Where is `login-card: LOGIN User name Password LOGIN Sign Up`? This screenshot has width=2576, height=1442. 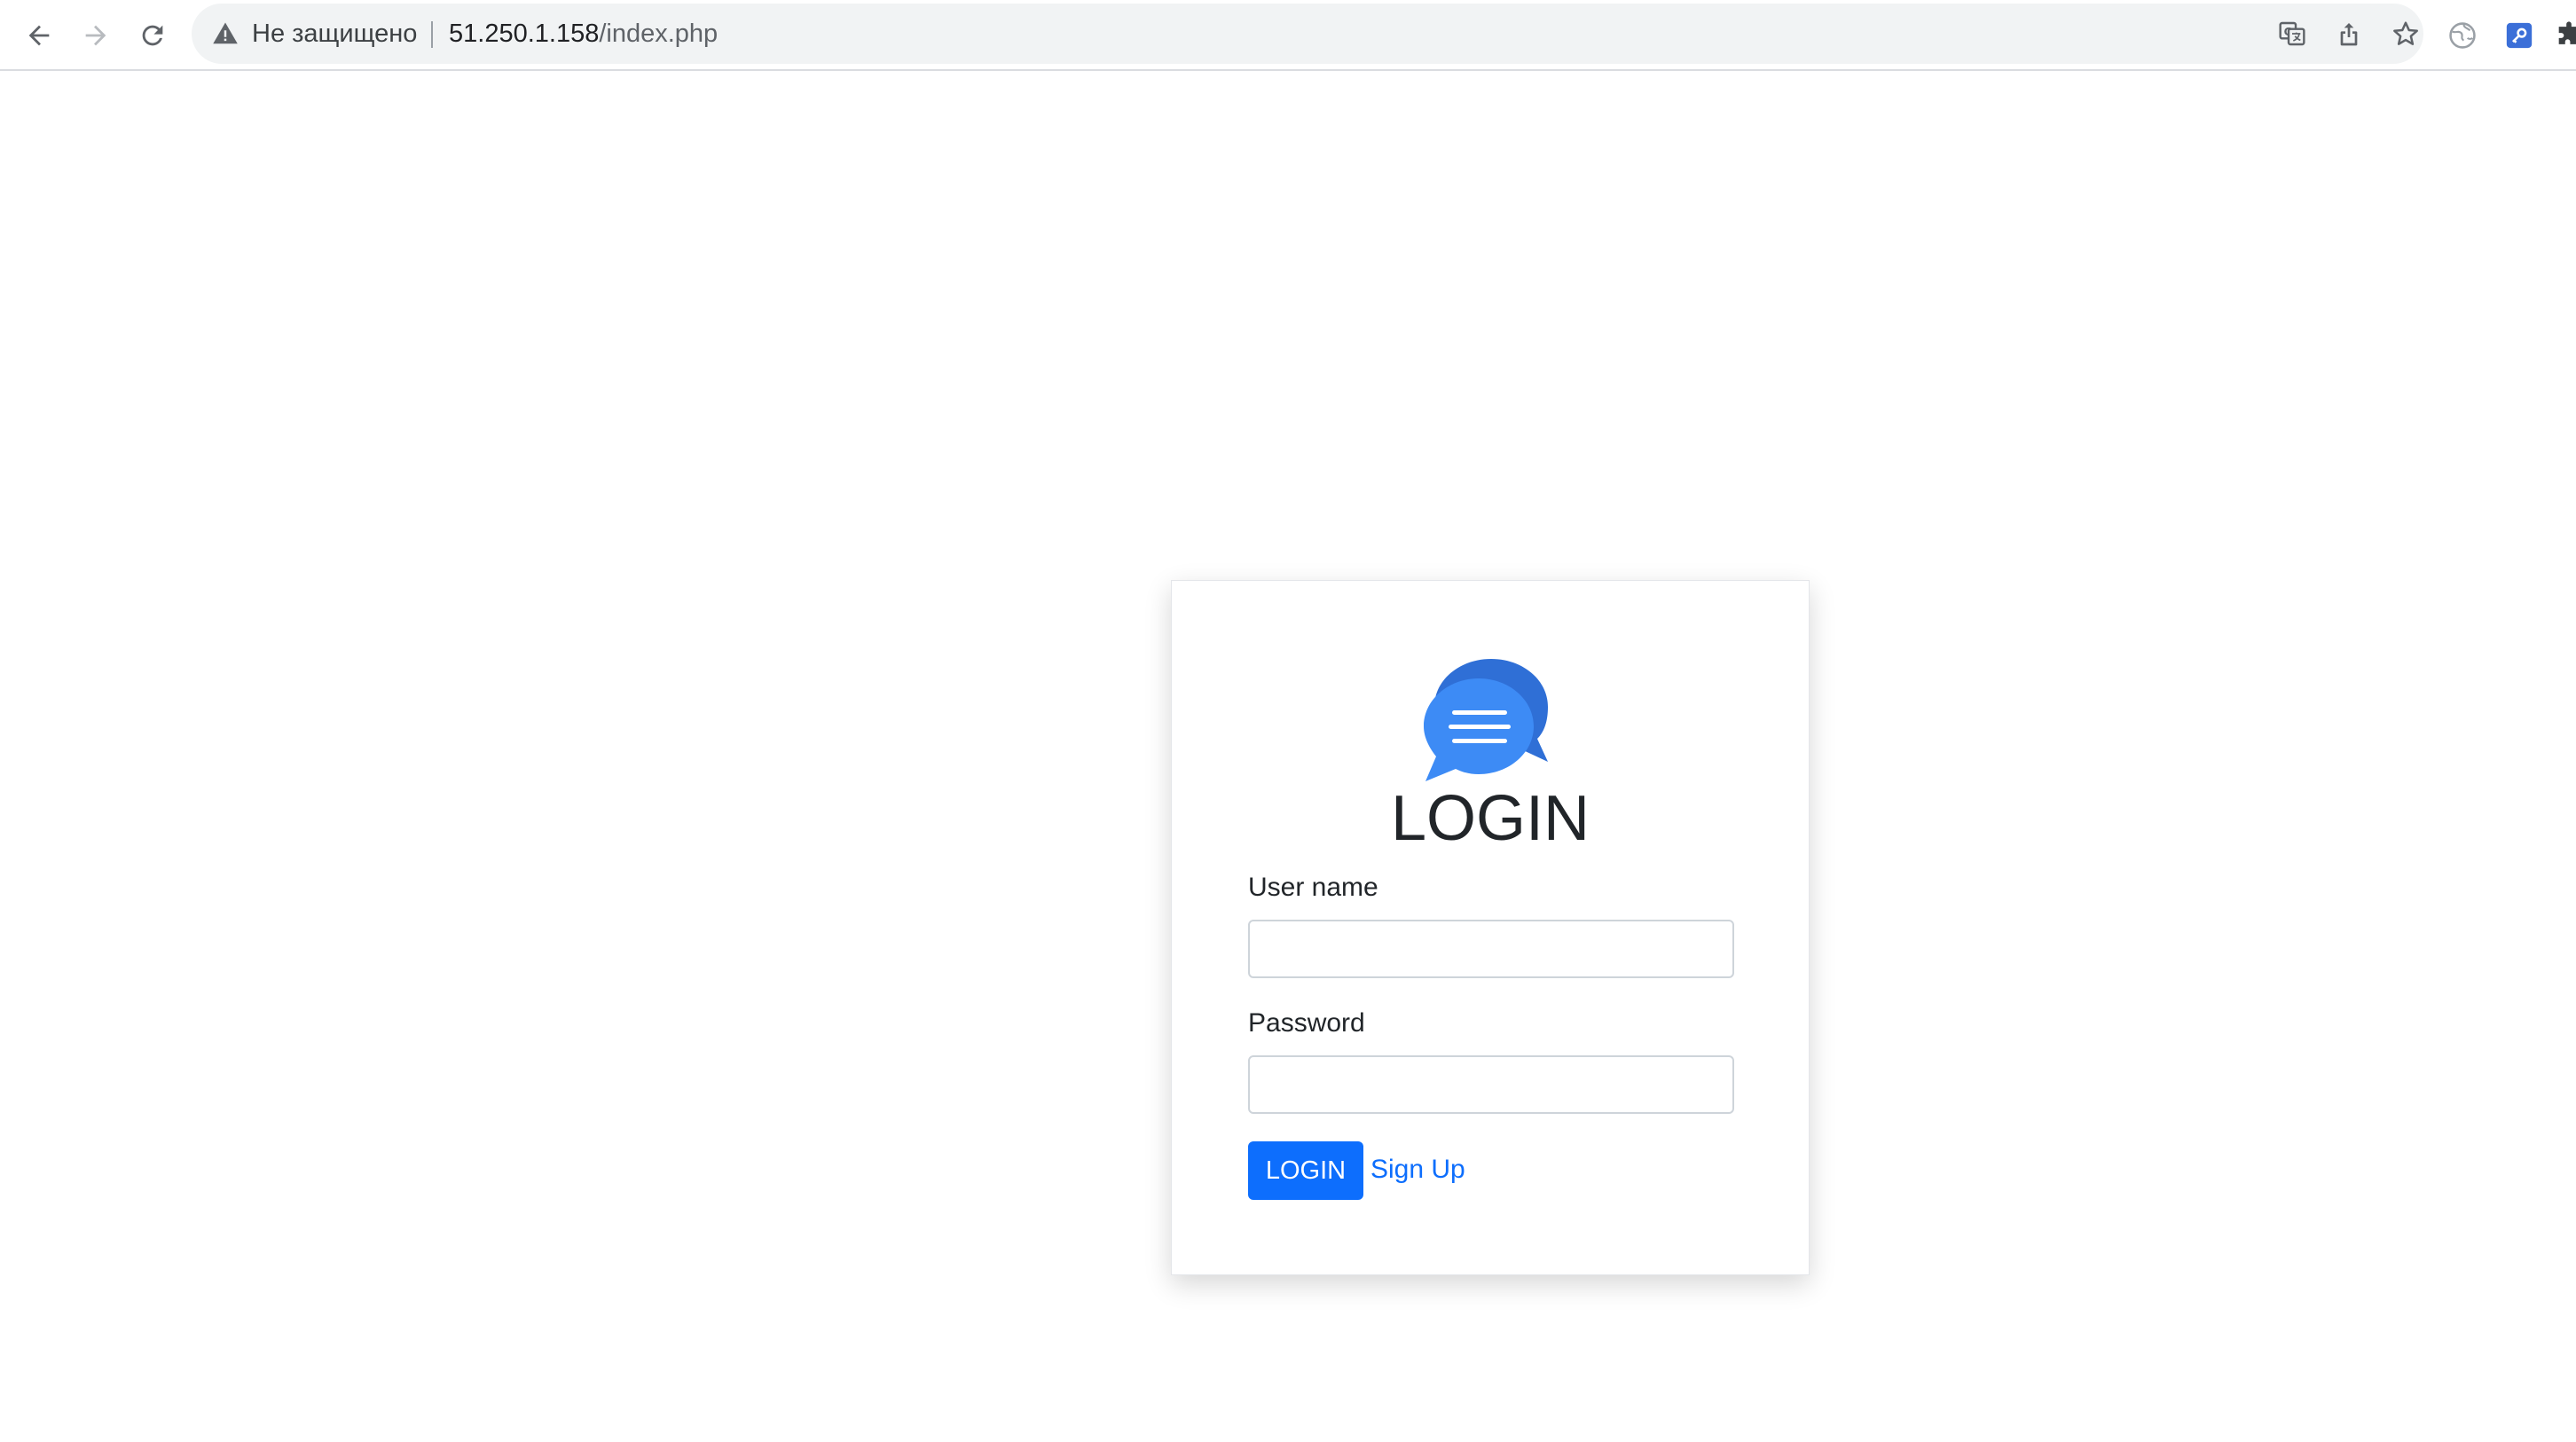 login-card: LOGIN User name Password LOGIN Sign Up is located at coordinates (1490, 927).